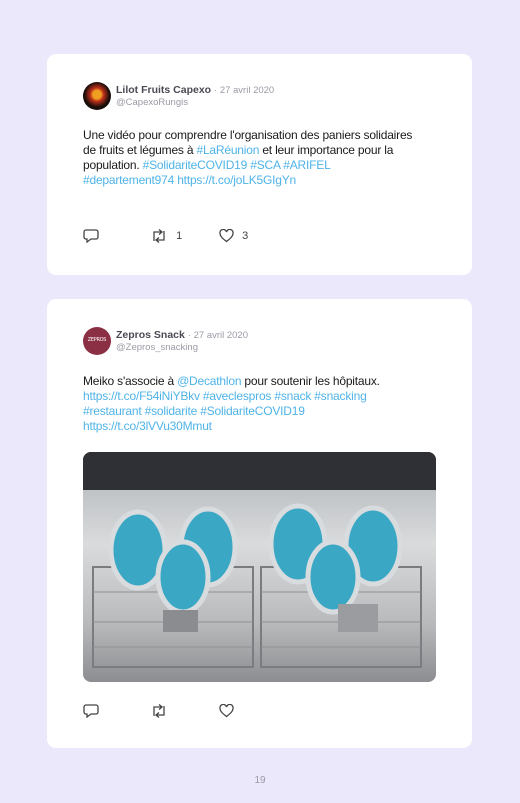  Describe the element at coordinates (150, 335) in the screenshot. I see `author-name: Zepros Snack` at that location.